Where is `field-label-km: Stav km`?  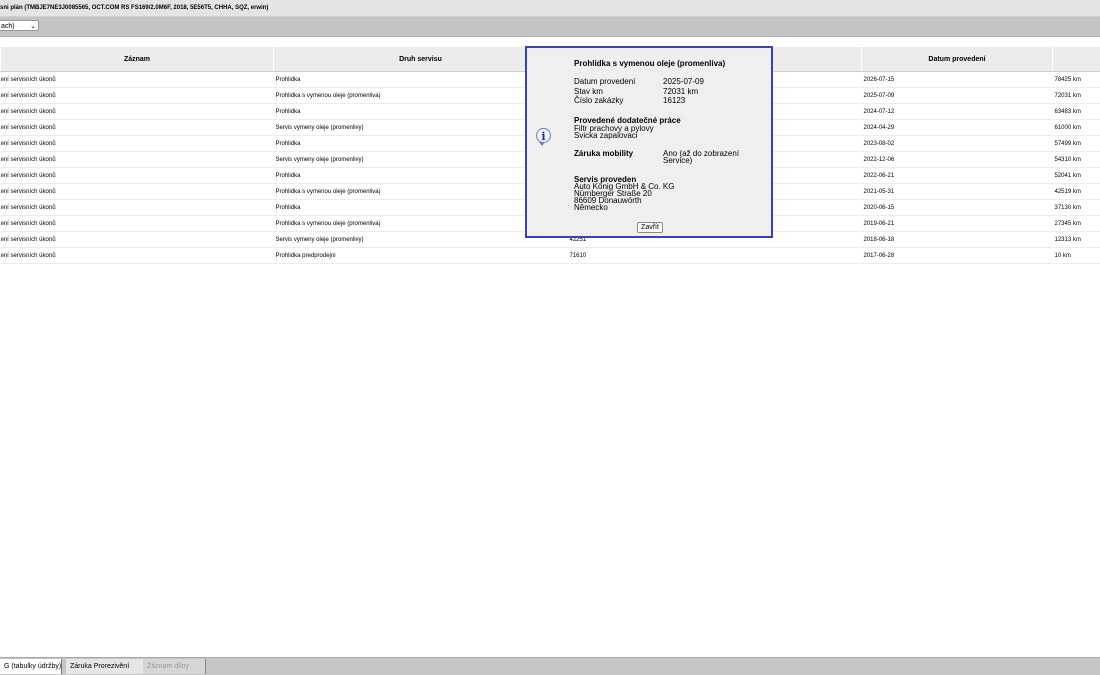
field-label-km: Stav km is located at coordinates (588, 92).